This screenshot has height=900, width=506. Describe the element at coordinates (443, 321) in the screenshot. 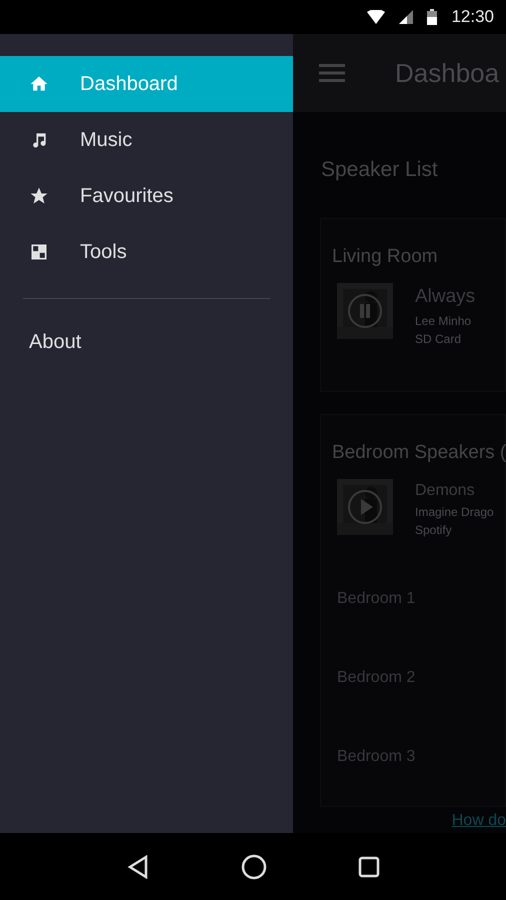

I see `track-artist: Lee Minho` at that location.